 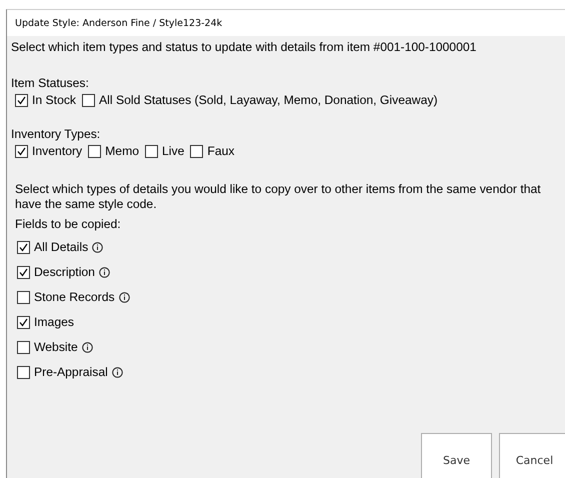 What do you see at coordinates (56, 134) in the screenshot?
I see `section-label: Inventory Types:` at bounding box center [56, 134].